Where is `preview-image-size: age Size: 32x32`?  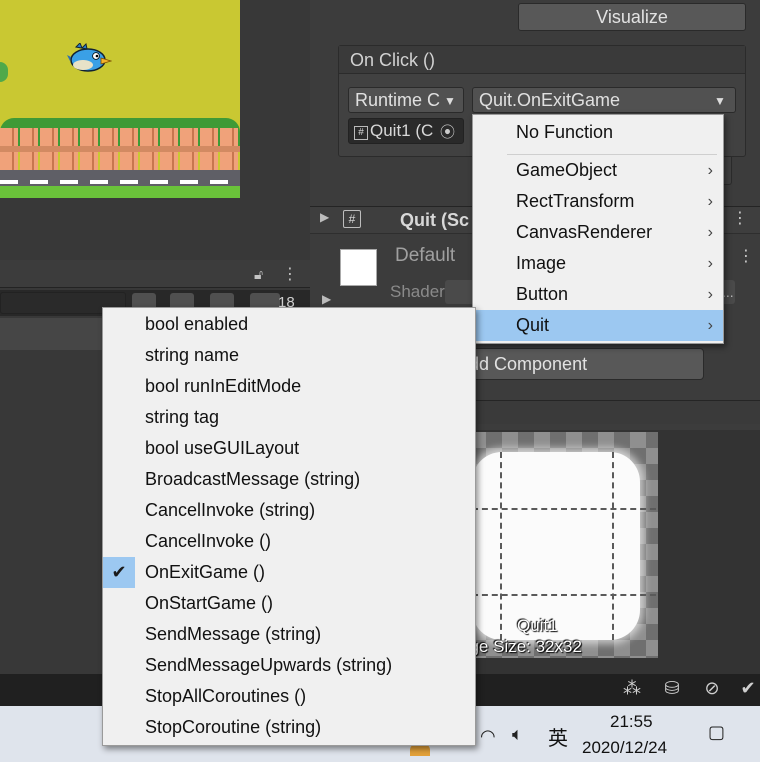
preview-image-size: age Size: 32x32 is located at coordinates (521, 646).